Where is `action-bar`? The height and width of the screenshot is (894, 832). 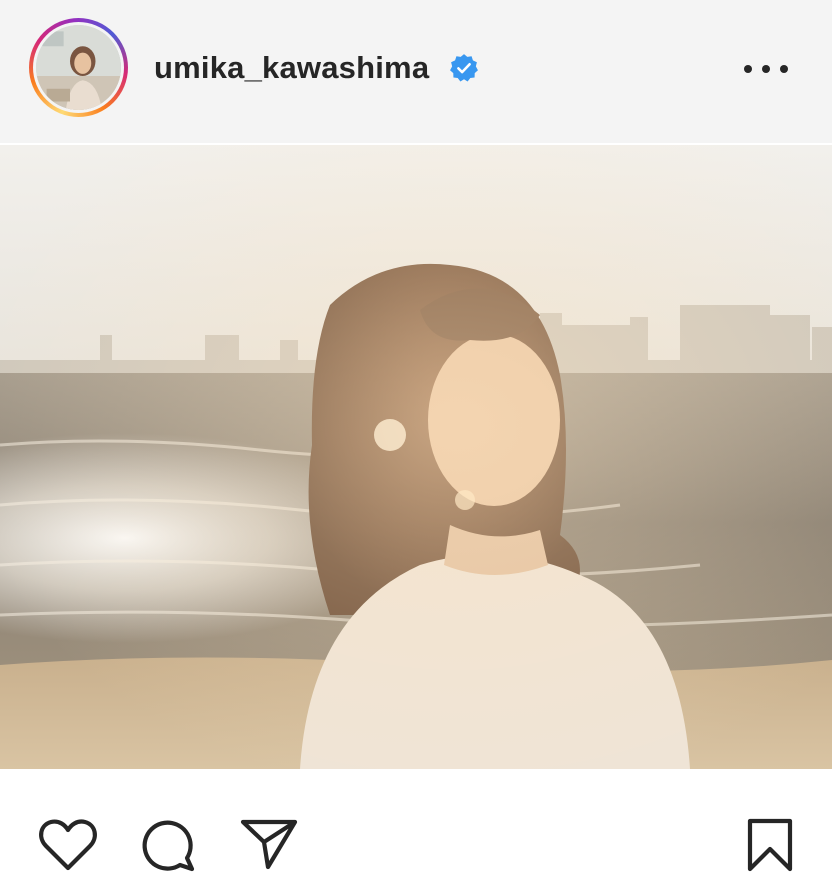 action-bar is located at coordinates (416, 831).